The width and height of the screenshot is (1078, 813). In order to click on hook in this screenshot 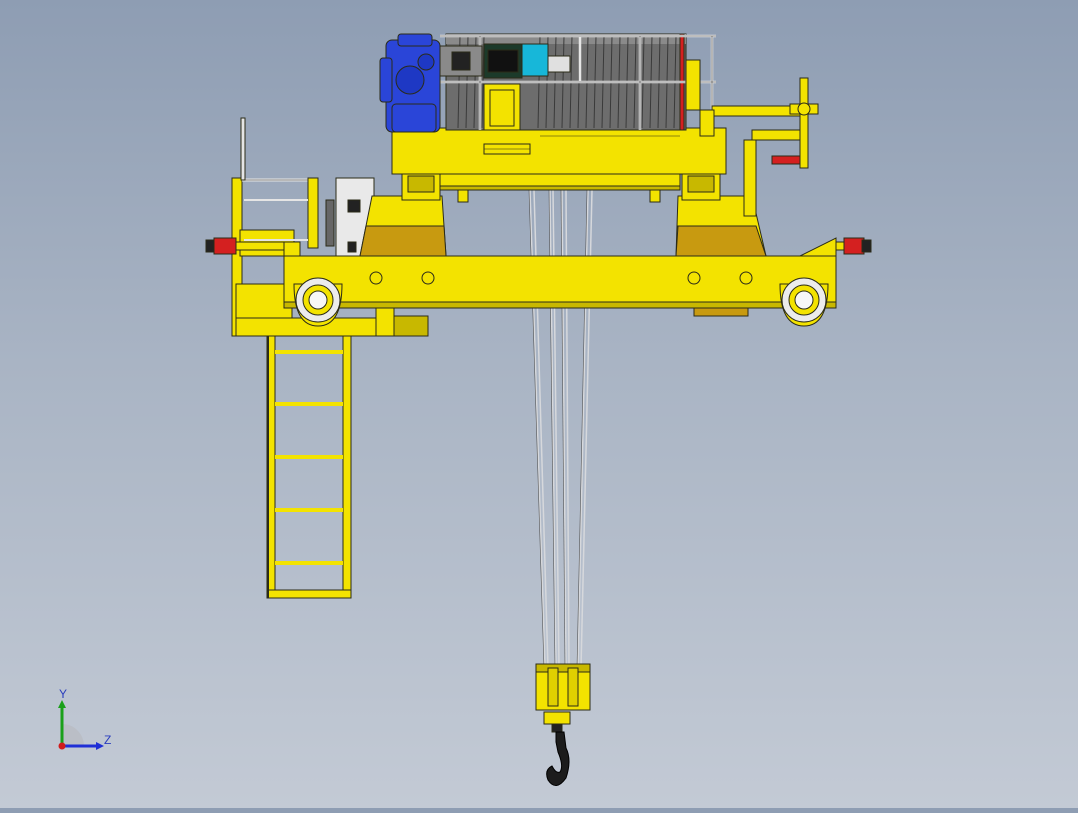, I will do `click(558, 758)`.